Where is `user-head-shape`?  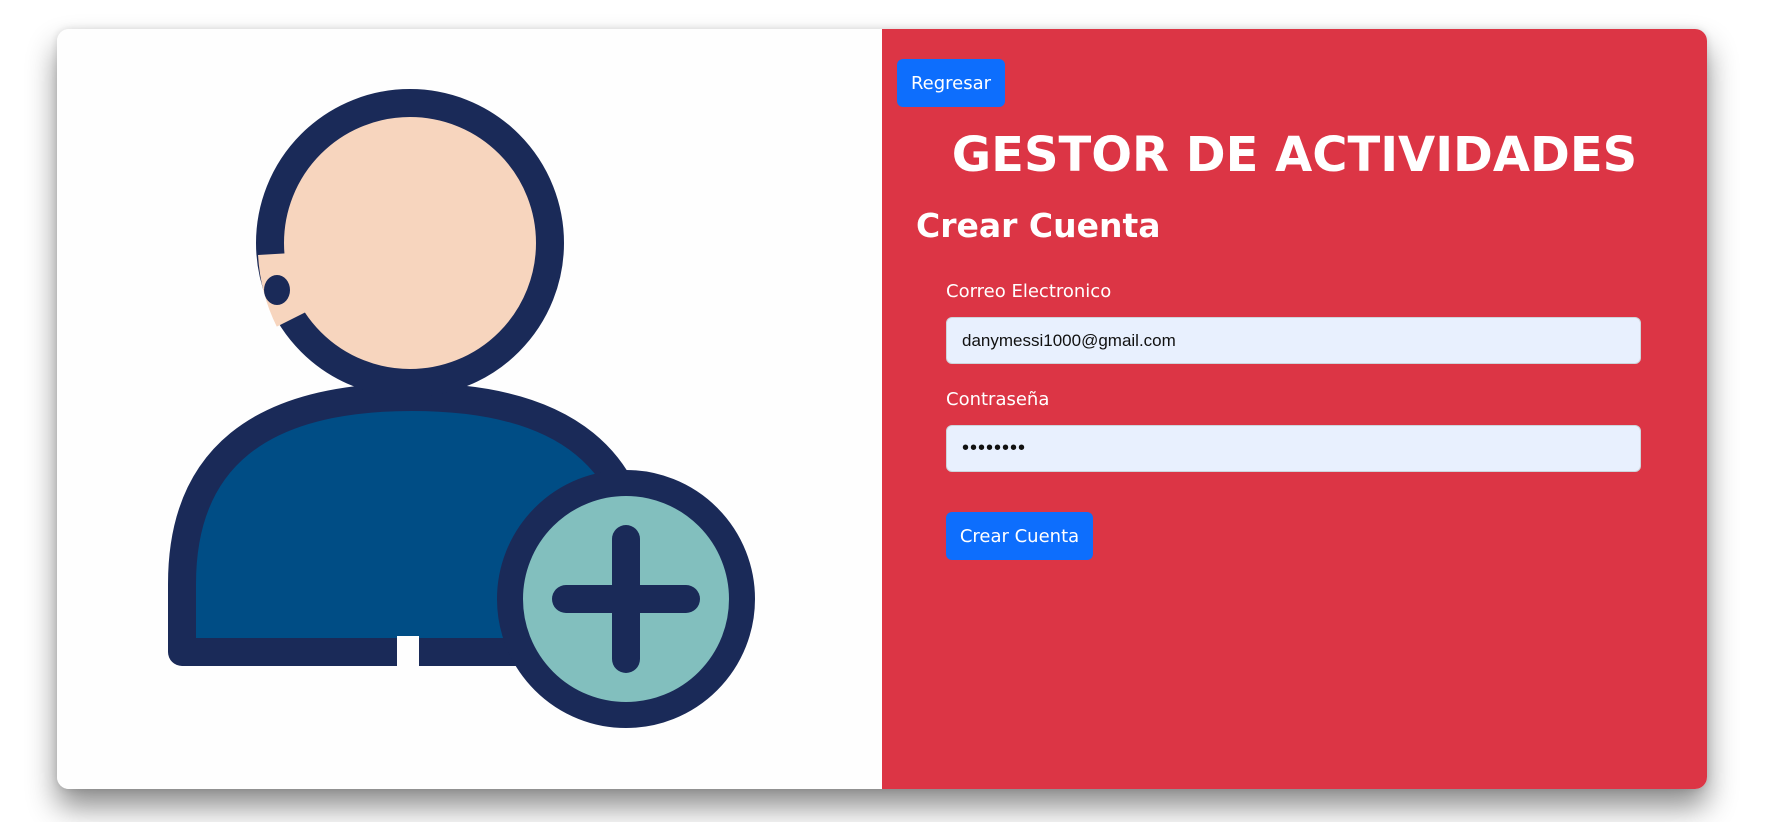
user-head-shape is located at coordinates (410, 243).